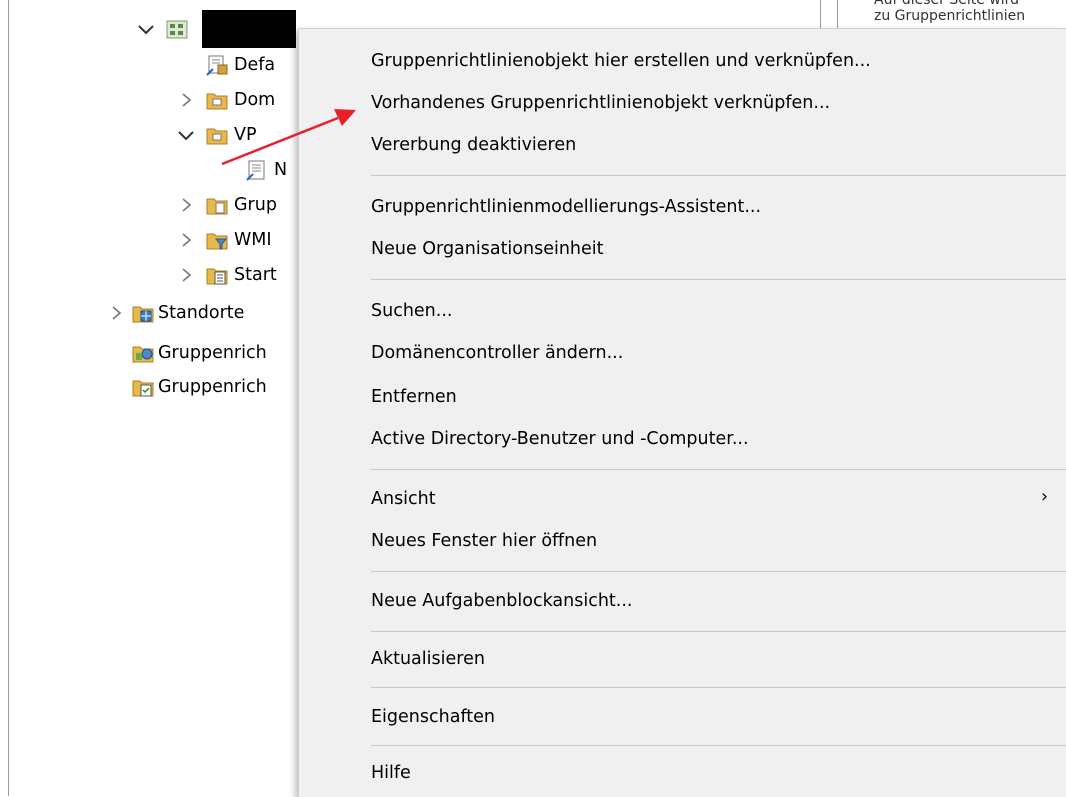  I want to click on redacted-domain-name, so click(249, 29).